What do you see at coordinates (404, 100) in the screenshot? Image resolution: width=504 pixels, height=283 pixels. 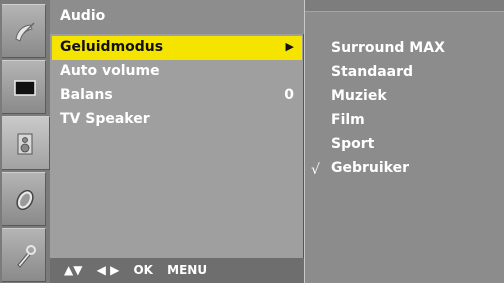 I see `submenu-option-muziek: Muziek` at bounding box center [404, 100].